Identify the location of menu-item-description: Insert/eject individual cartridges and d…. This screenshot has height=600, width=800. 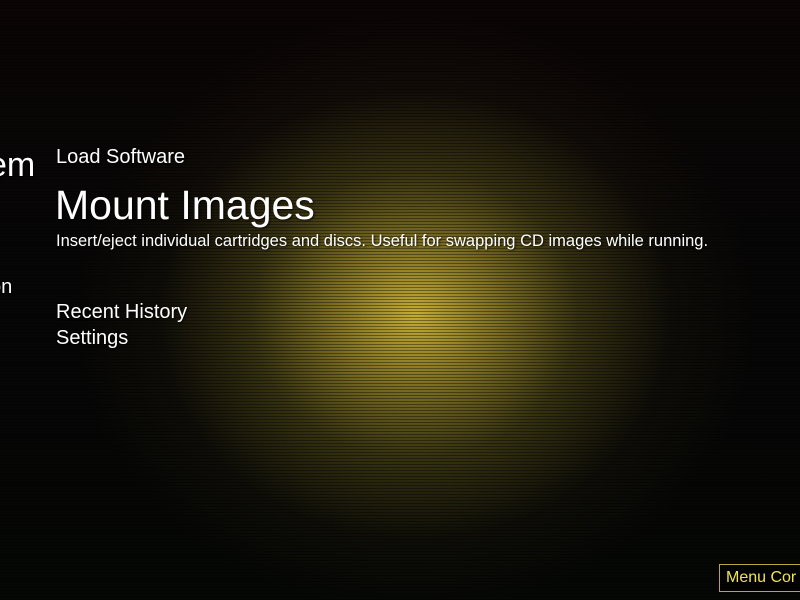
(382, 241).